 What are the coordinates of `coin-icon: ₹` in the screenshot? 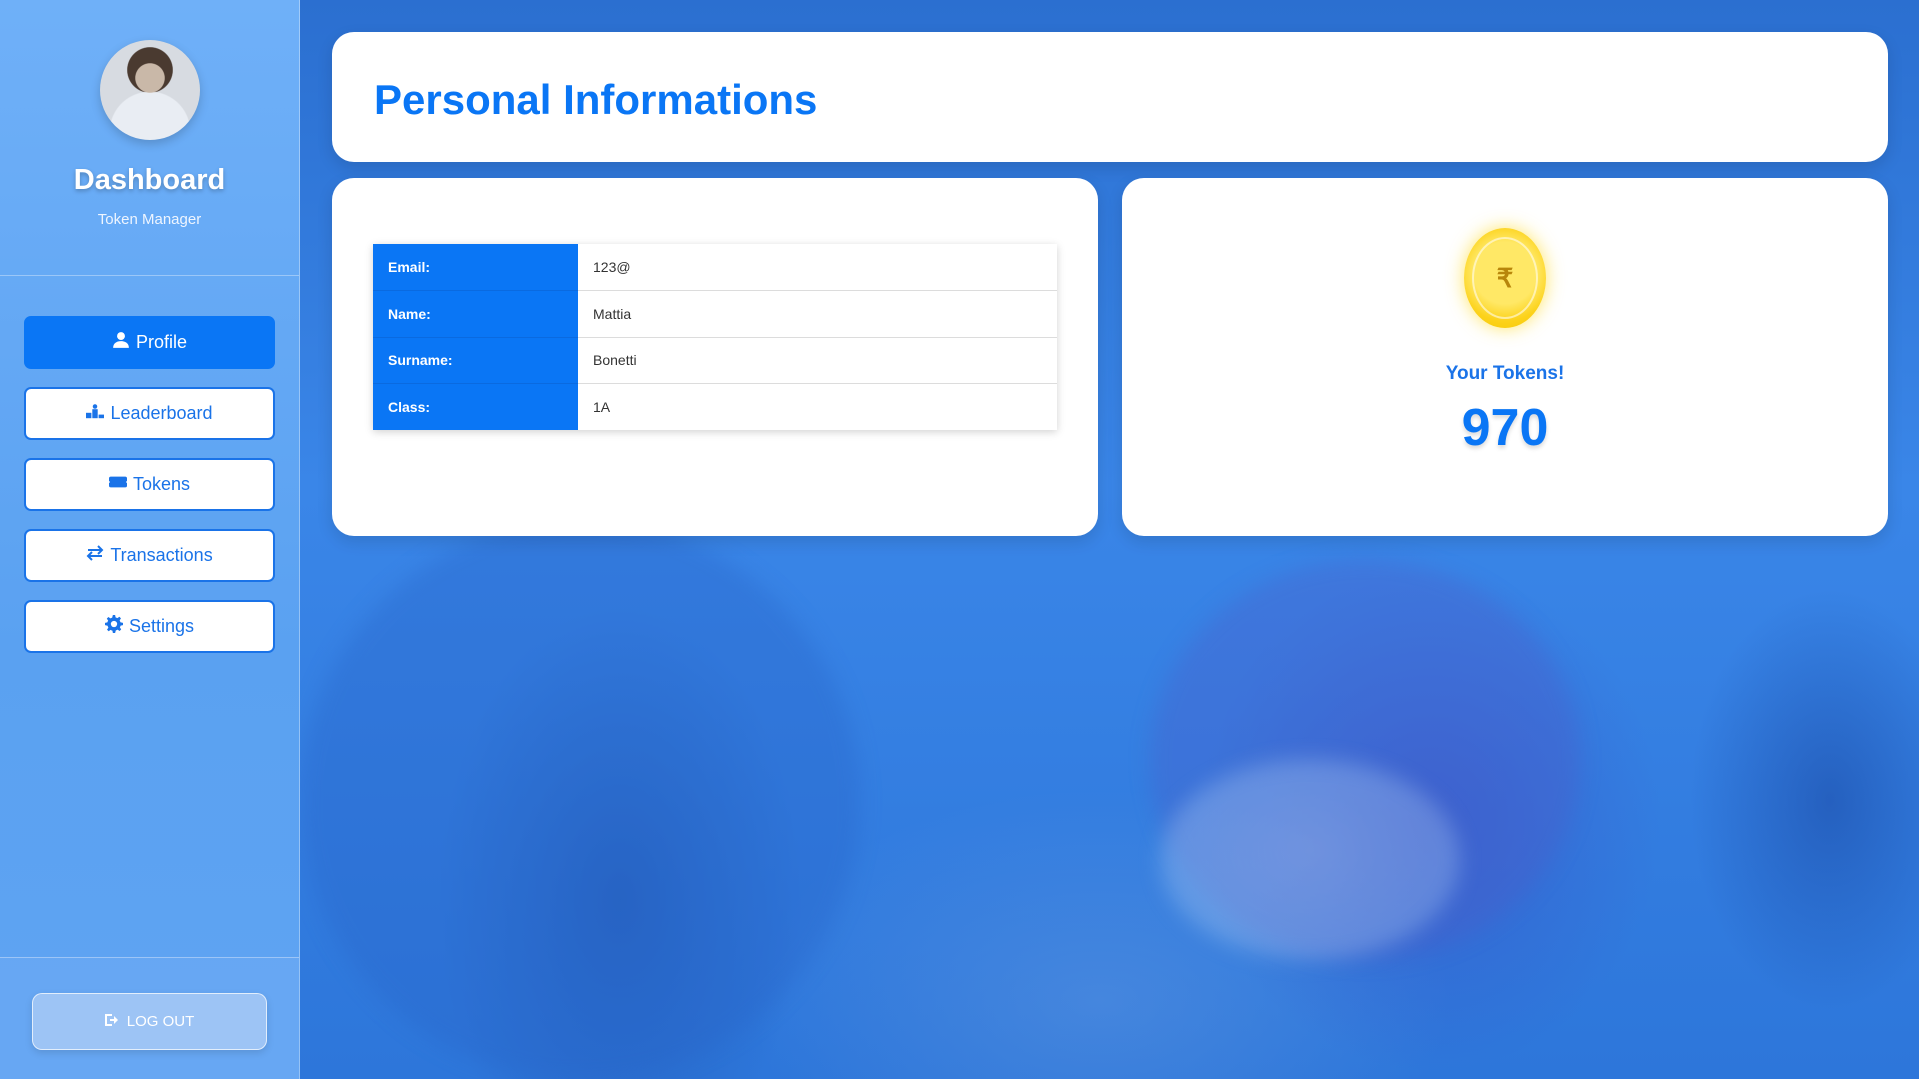 It's located at (1505, 278).